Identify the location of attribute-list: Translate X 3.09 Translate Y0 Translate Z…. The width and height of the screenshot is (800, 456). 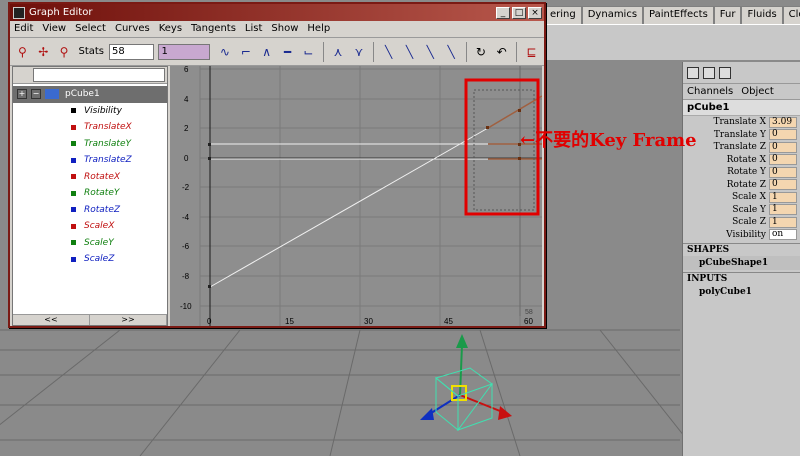
(741, 178).